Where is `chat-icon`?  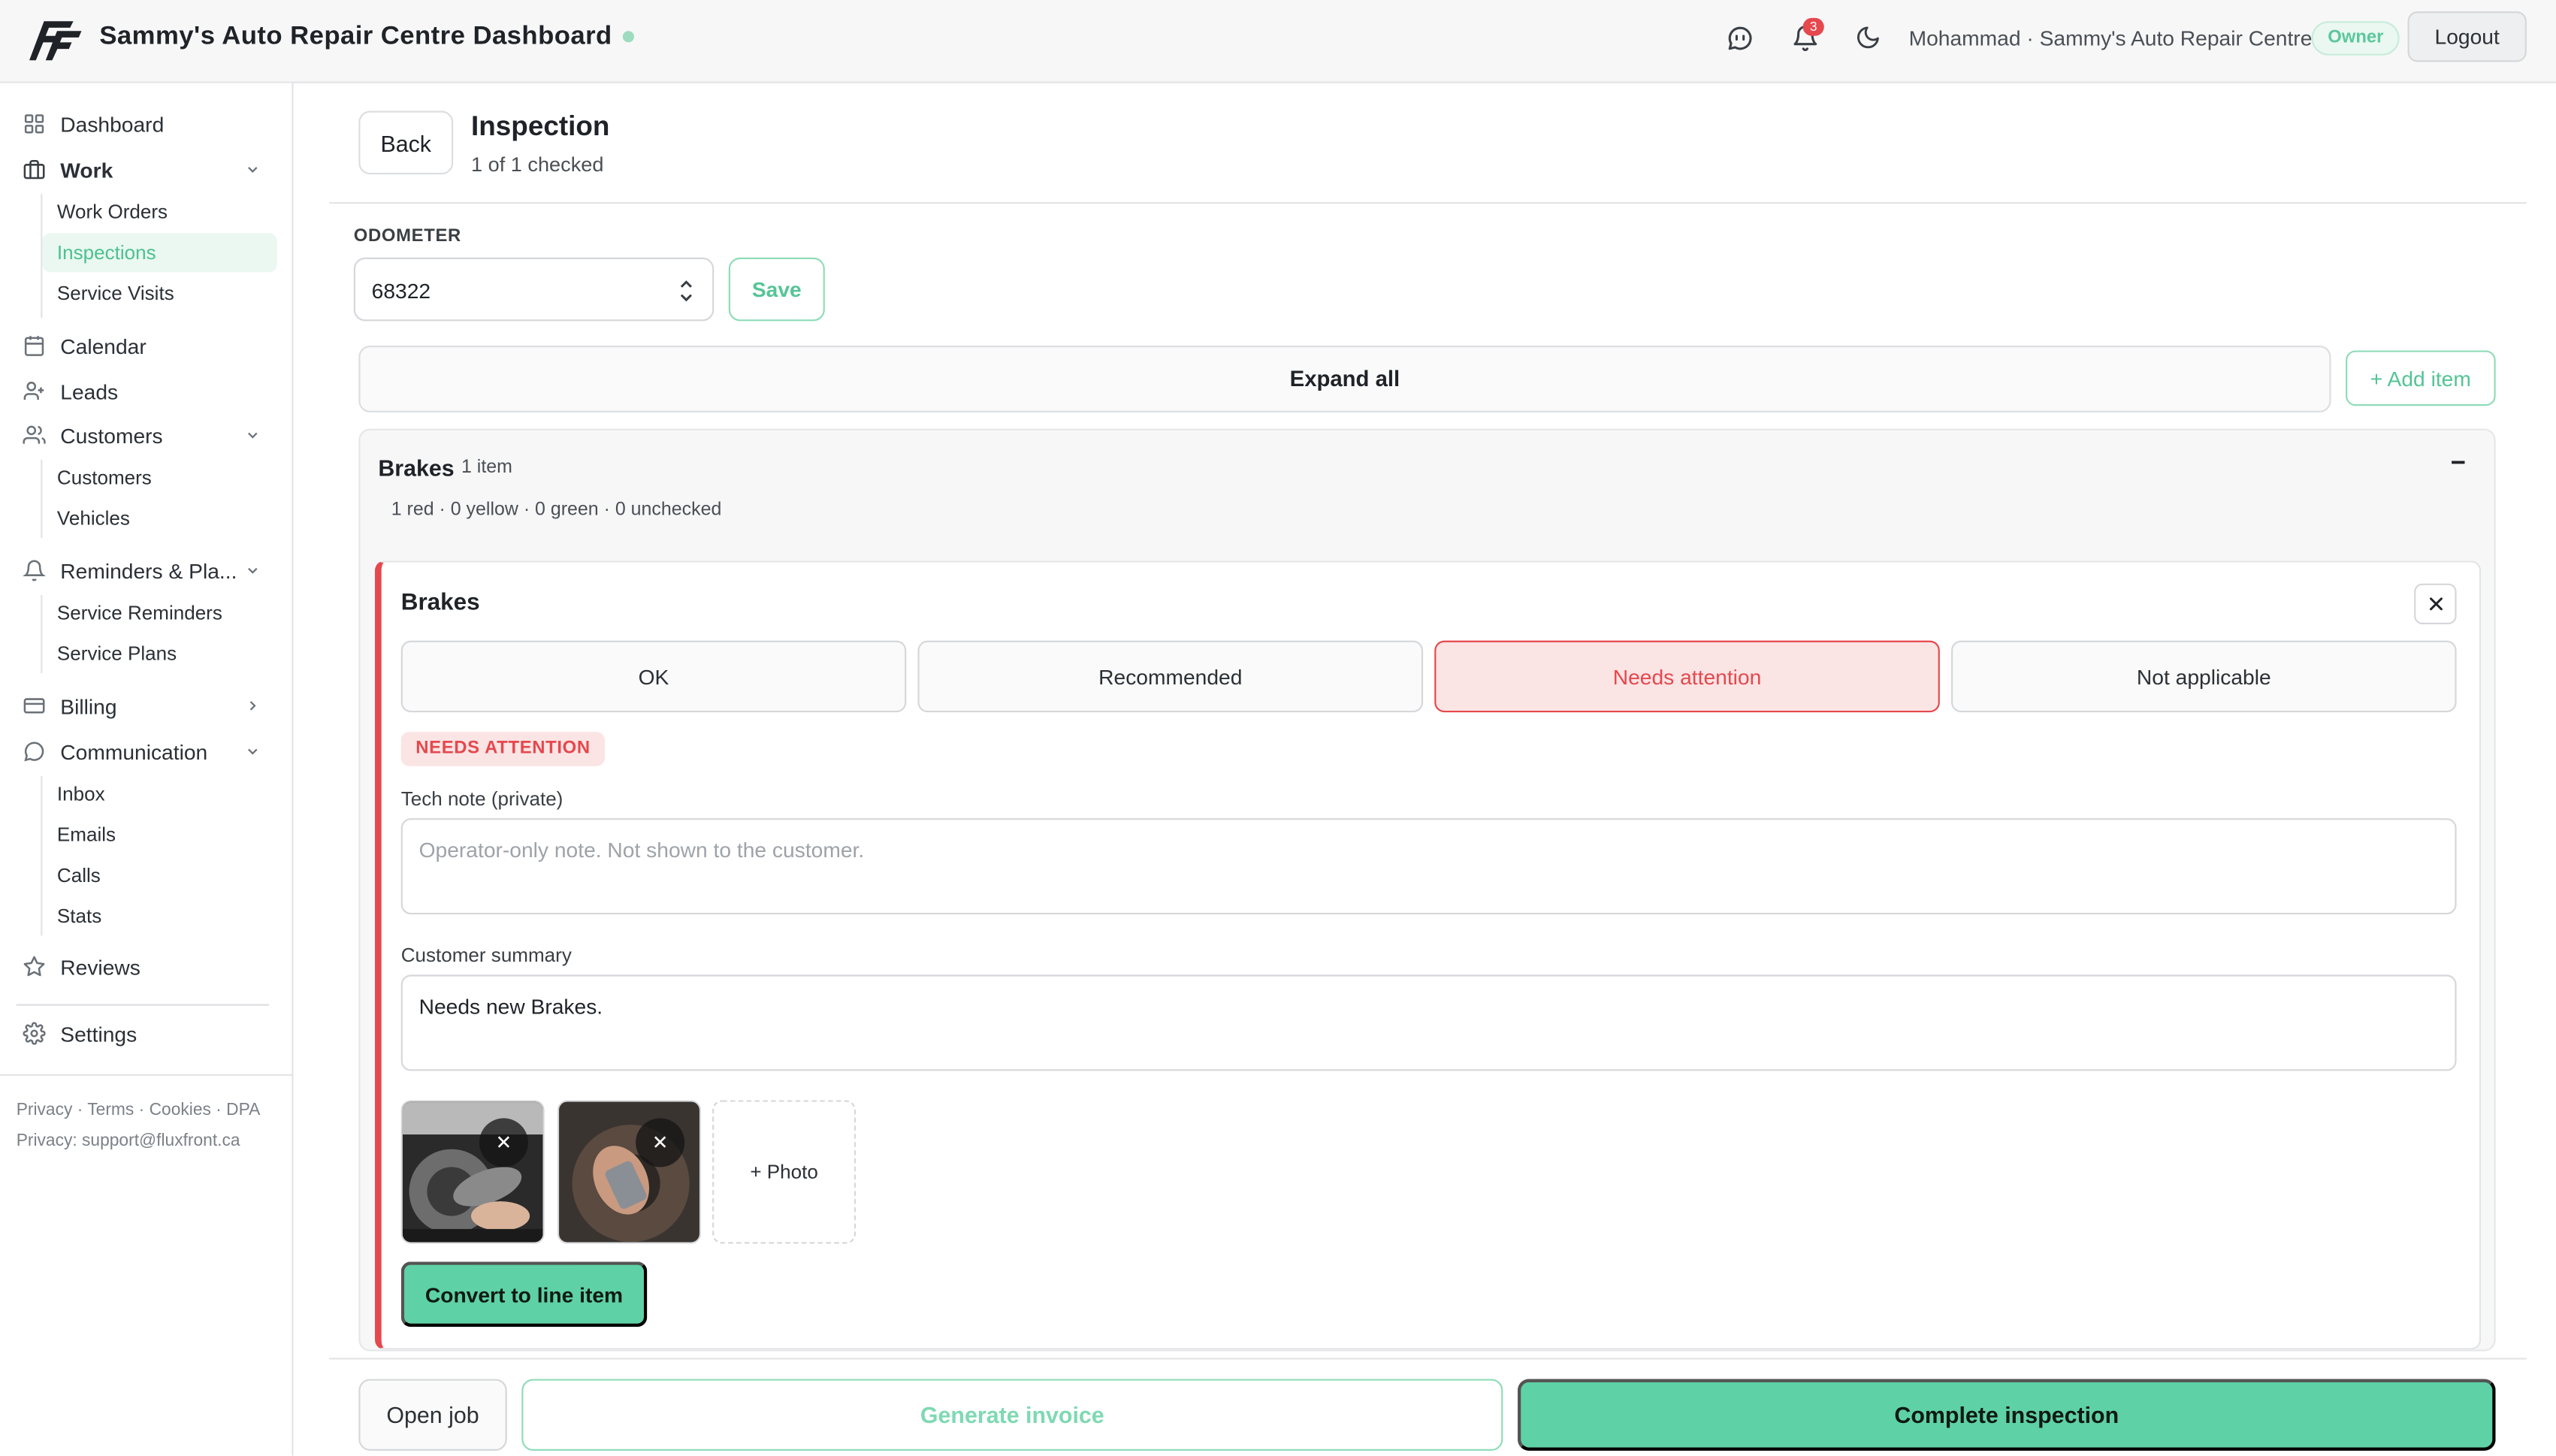 chat-icon is located at coordinates (1739, 37).